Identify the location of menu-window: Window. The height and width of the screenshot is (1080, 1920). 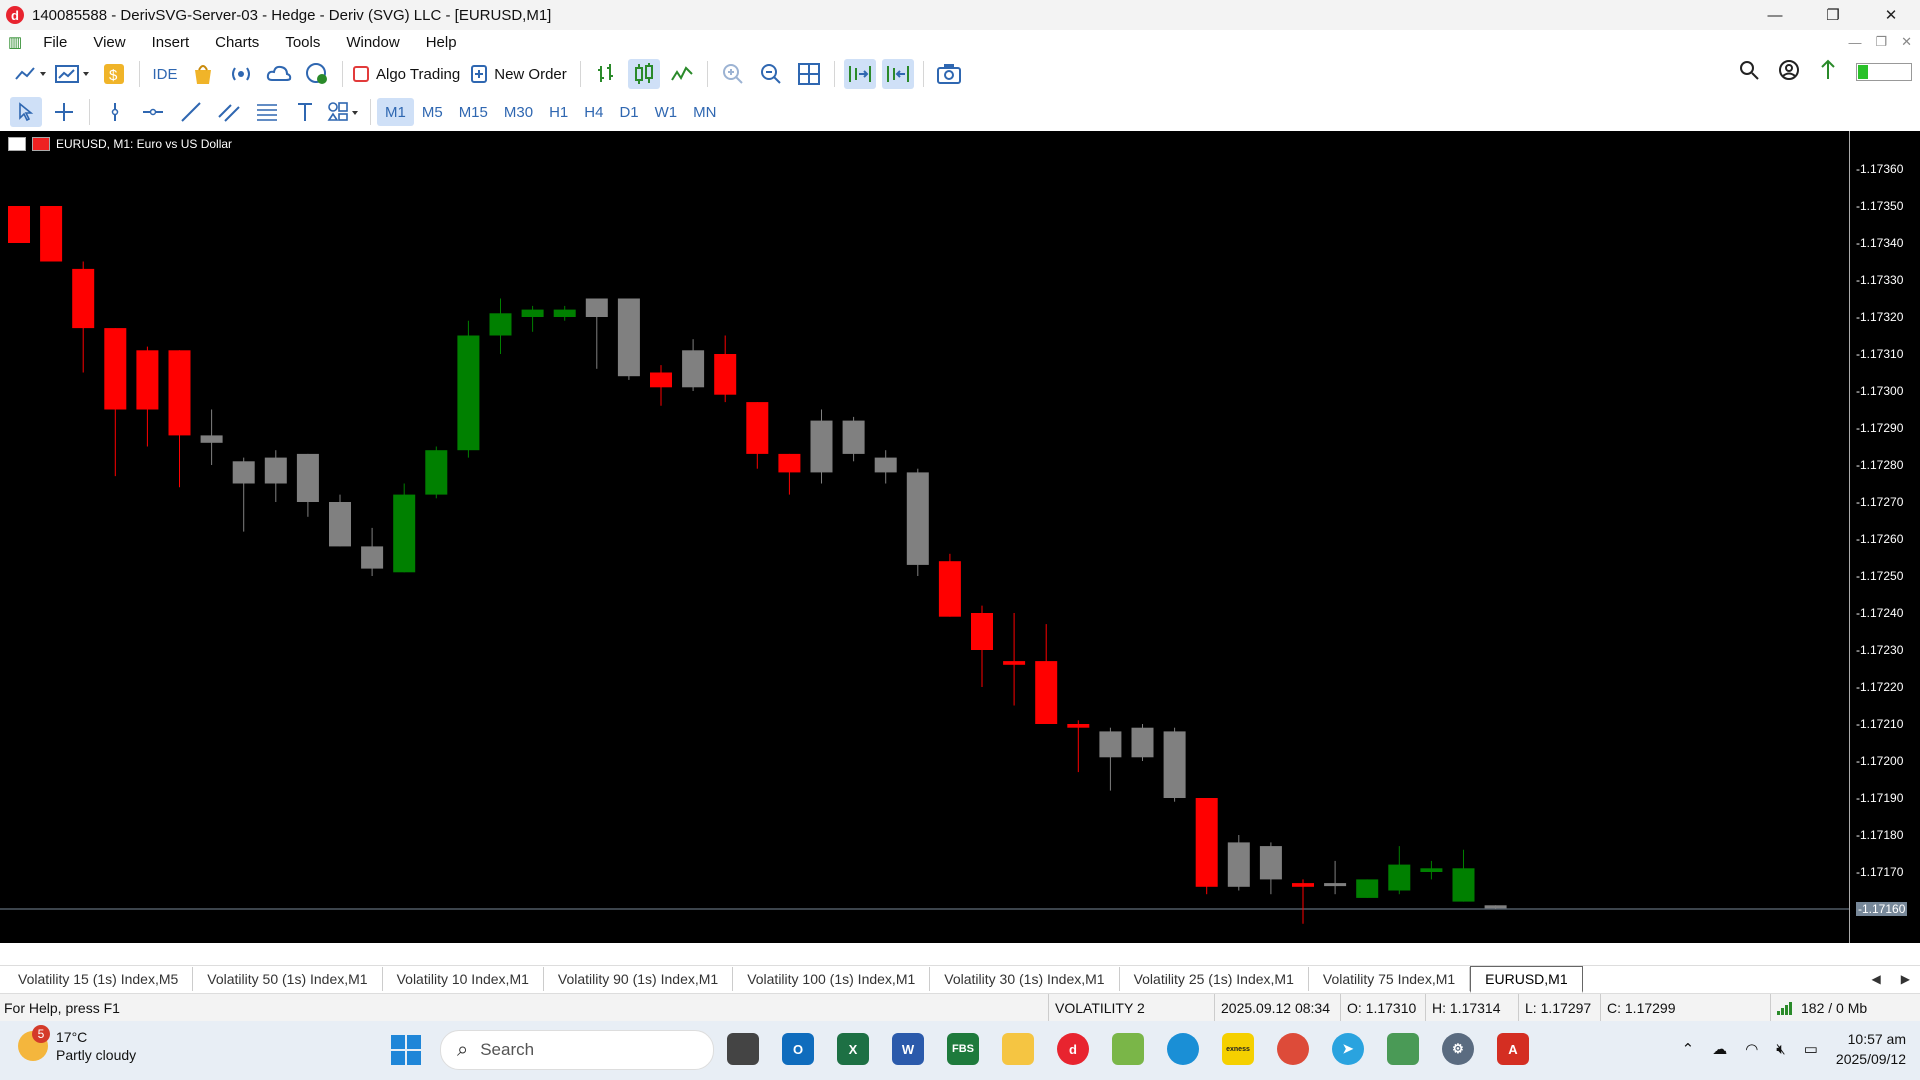
(372, 42).